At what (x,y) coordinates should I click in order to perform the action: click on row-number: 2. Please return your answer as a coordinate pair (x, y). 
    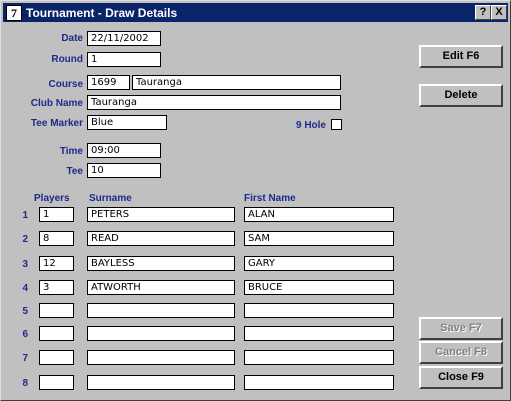
    Looking at the image, I should click on (25, 239).